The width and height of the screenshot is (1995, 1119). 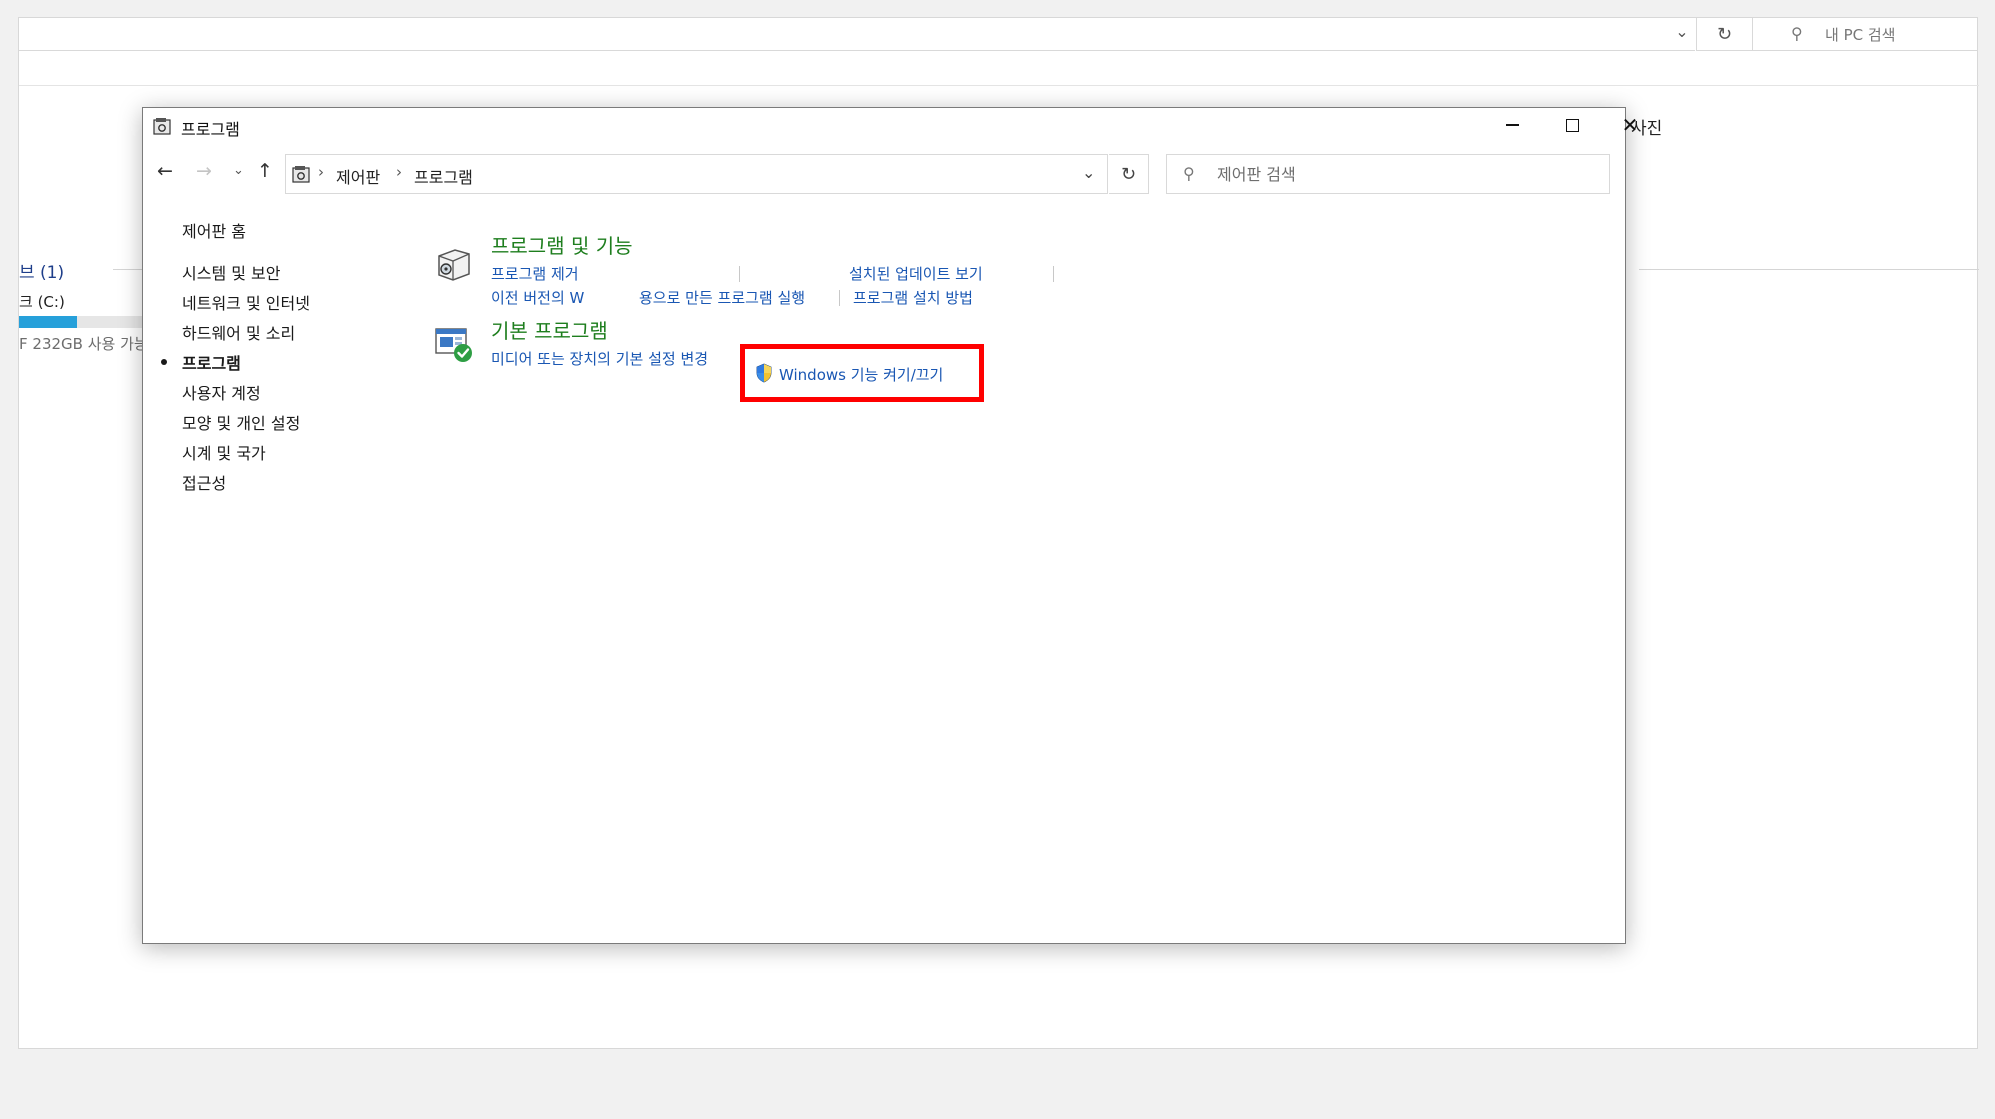 What do you see at coordinates (1860, 35) in the screenshot?
I see `bg-search-placeholder: 내 PC 검색` at bounding box center [1860, 35].